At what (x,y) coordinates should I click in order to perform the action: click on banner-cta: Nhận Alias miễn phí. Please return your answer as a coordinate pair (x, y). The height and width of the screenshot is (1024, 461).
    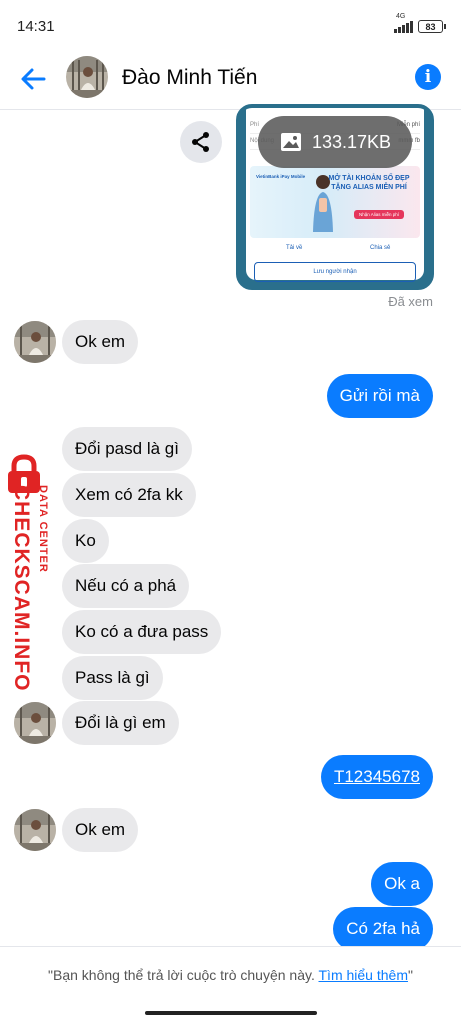
    Looking at the image, I should click on (379, 214).